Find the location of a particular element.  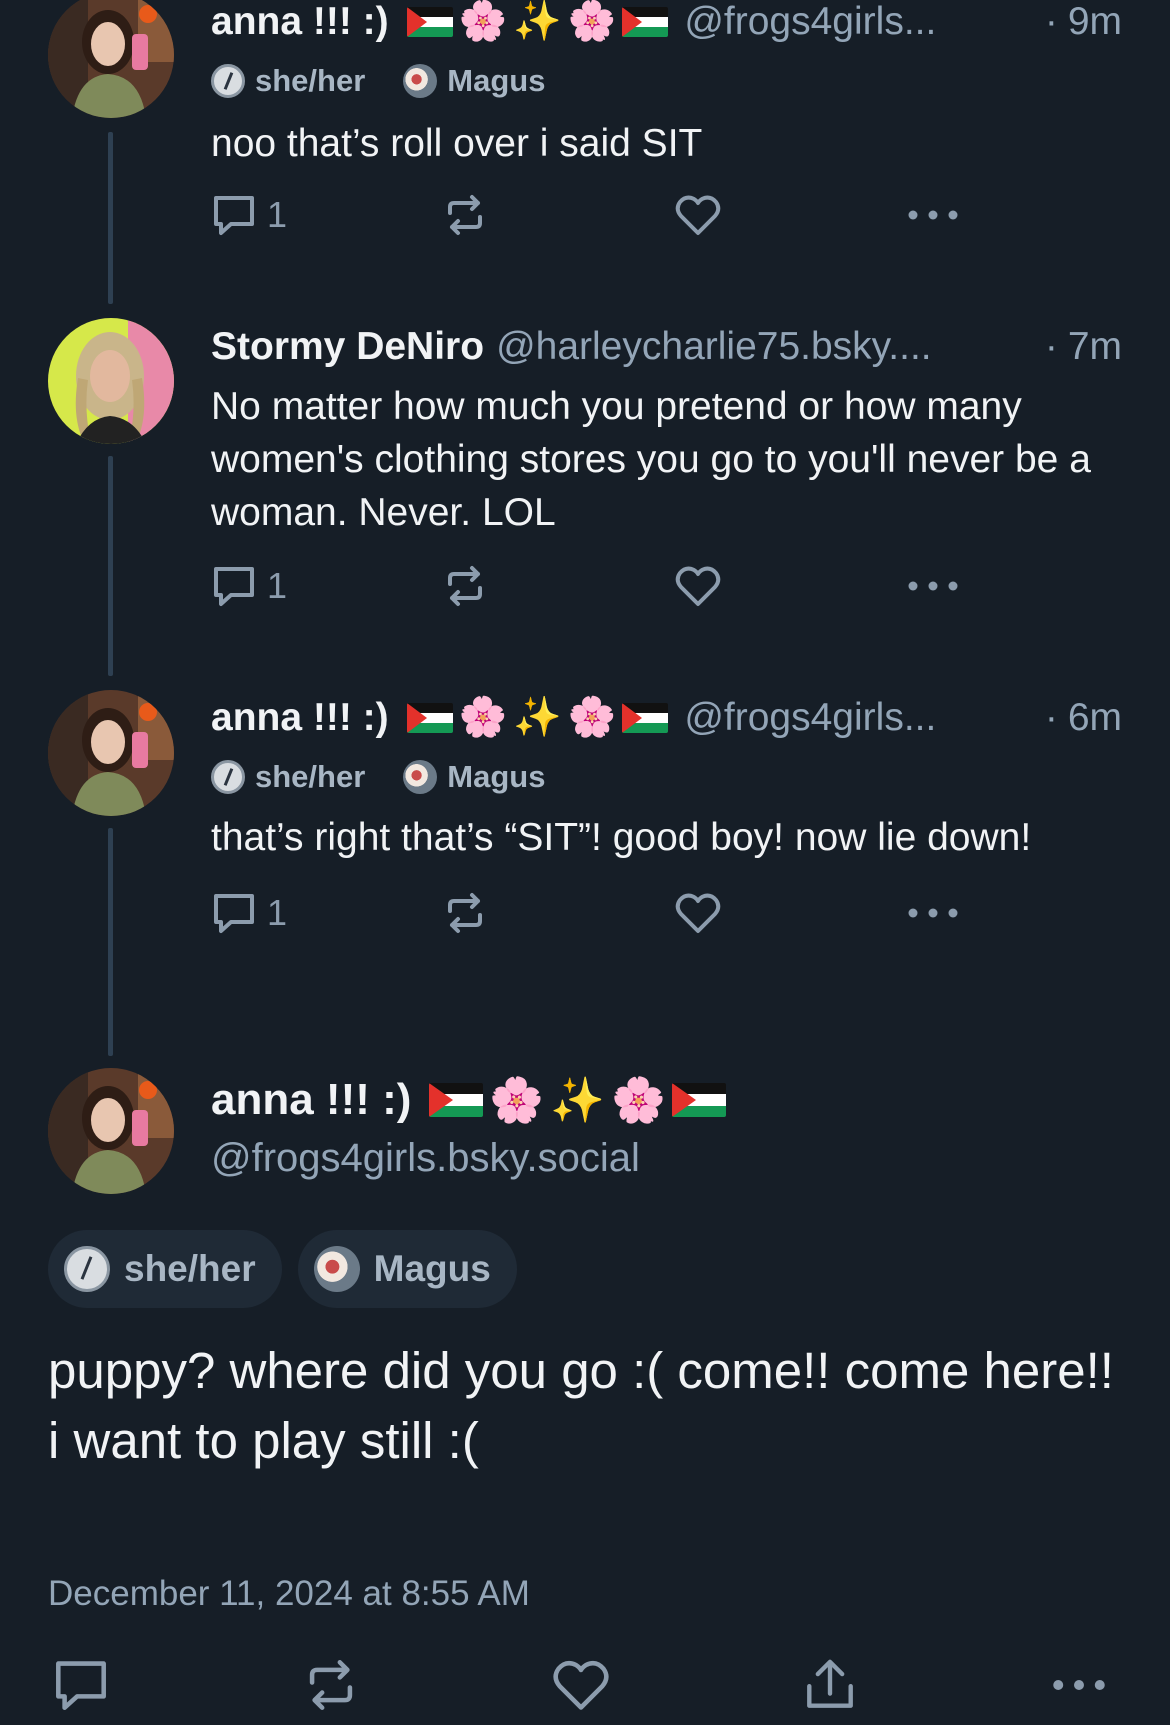

repost-button is located at coordinates (331, 1685).